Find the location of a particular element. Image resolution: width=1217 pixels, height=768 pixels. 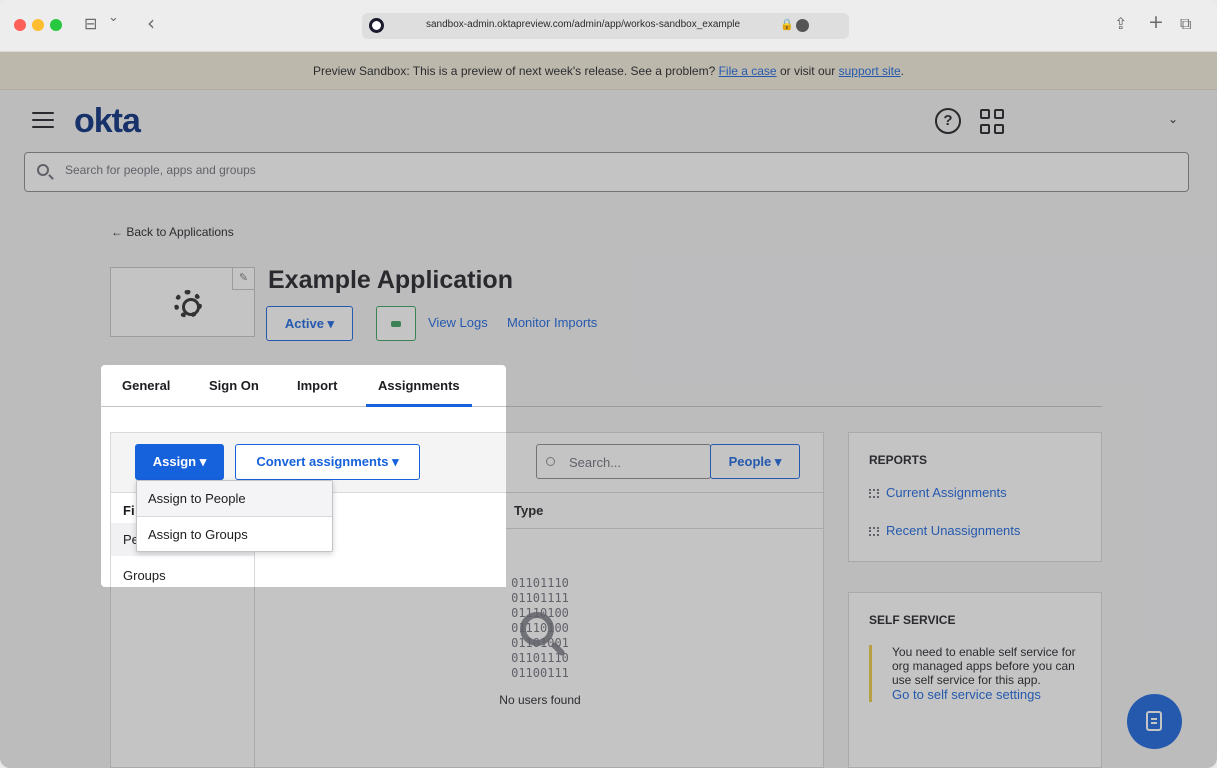

tab-sign-on: Sign On is located at coordinates (234, 385).